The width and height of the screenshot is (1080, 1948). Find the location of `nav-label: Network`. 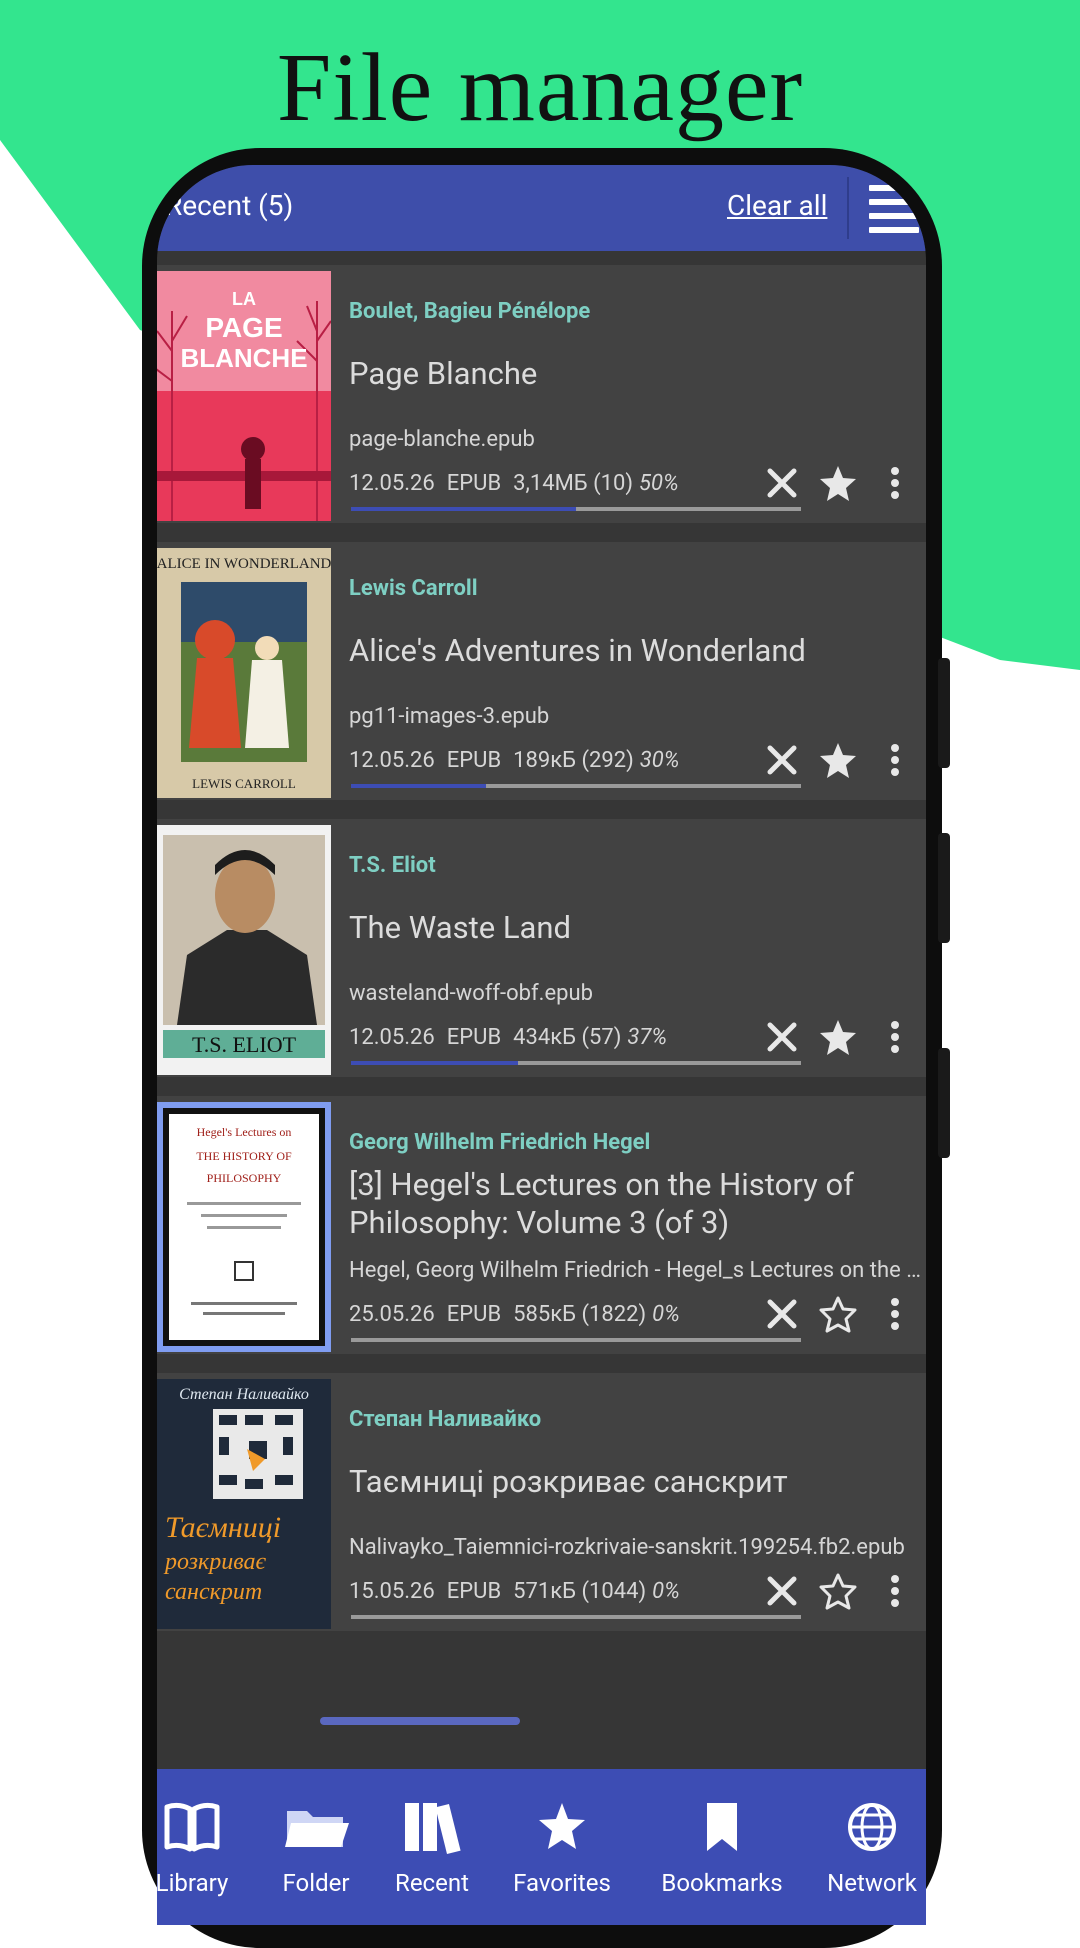

nav-label: Network is located at coordinates (872, 1883).